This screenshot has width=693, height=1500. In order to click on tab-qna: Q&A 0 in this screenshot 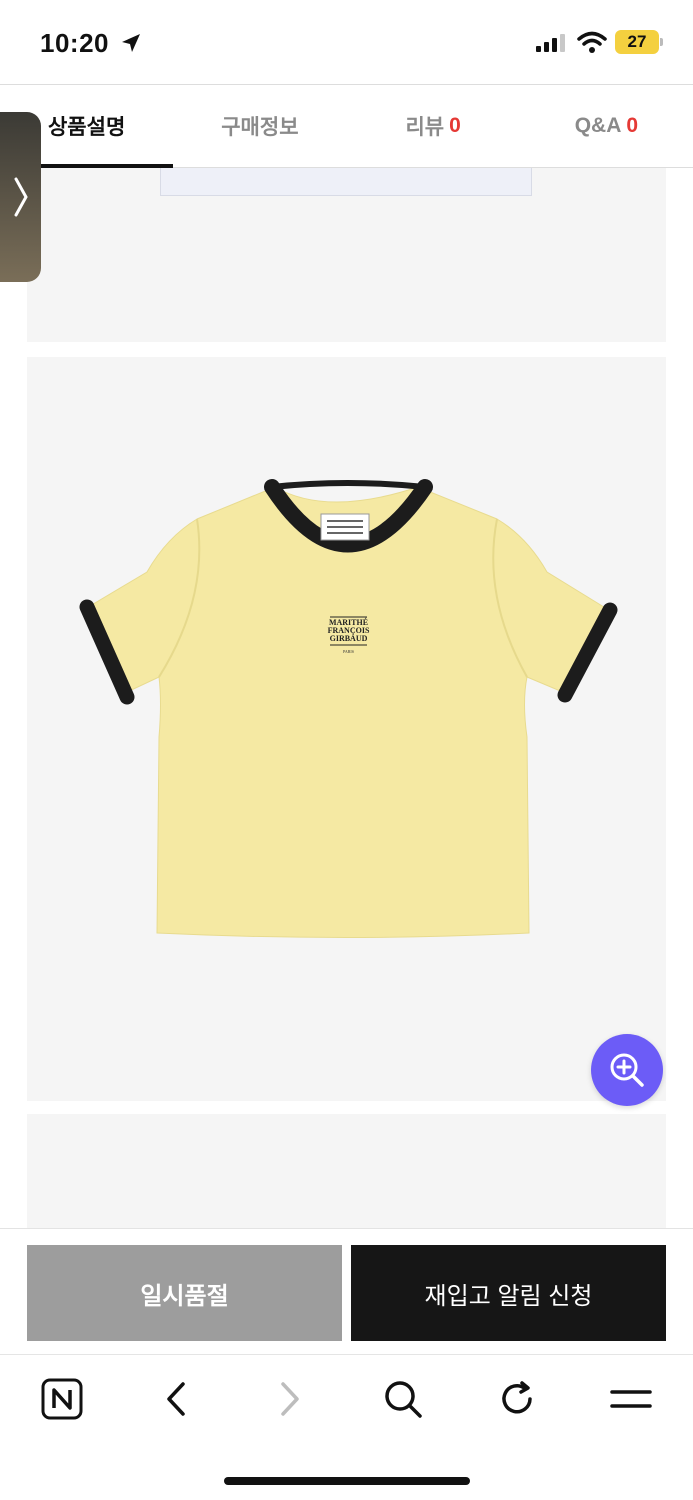, I will do `click(606, 126)`.